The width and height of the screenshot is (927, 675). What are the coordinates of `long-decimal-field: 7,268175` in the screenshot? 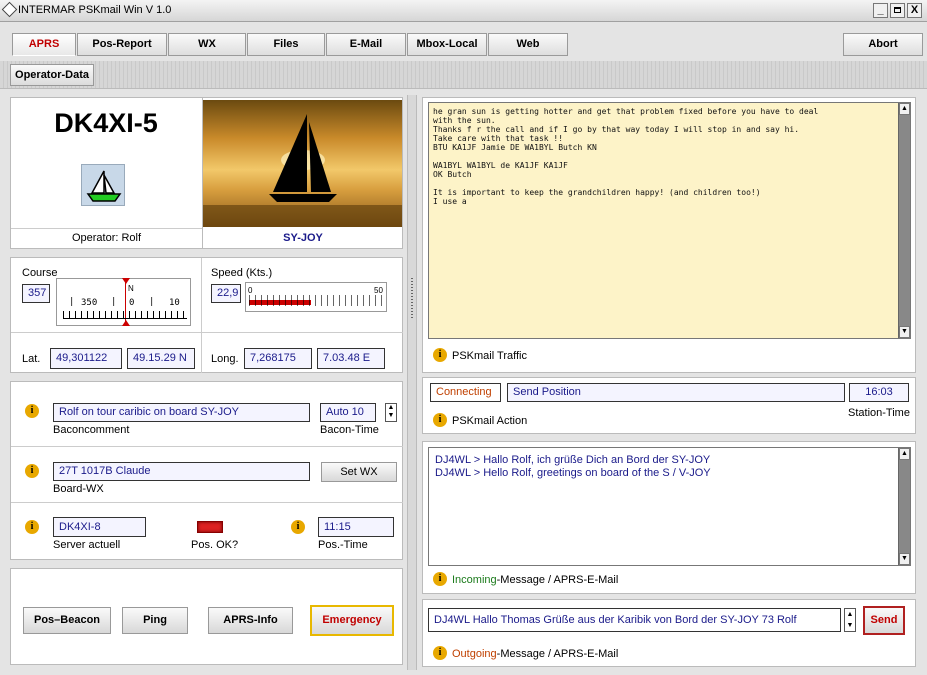 It's located at (278, 358).